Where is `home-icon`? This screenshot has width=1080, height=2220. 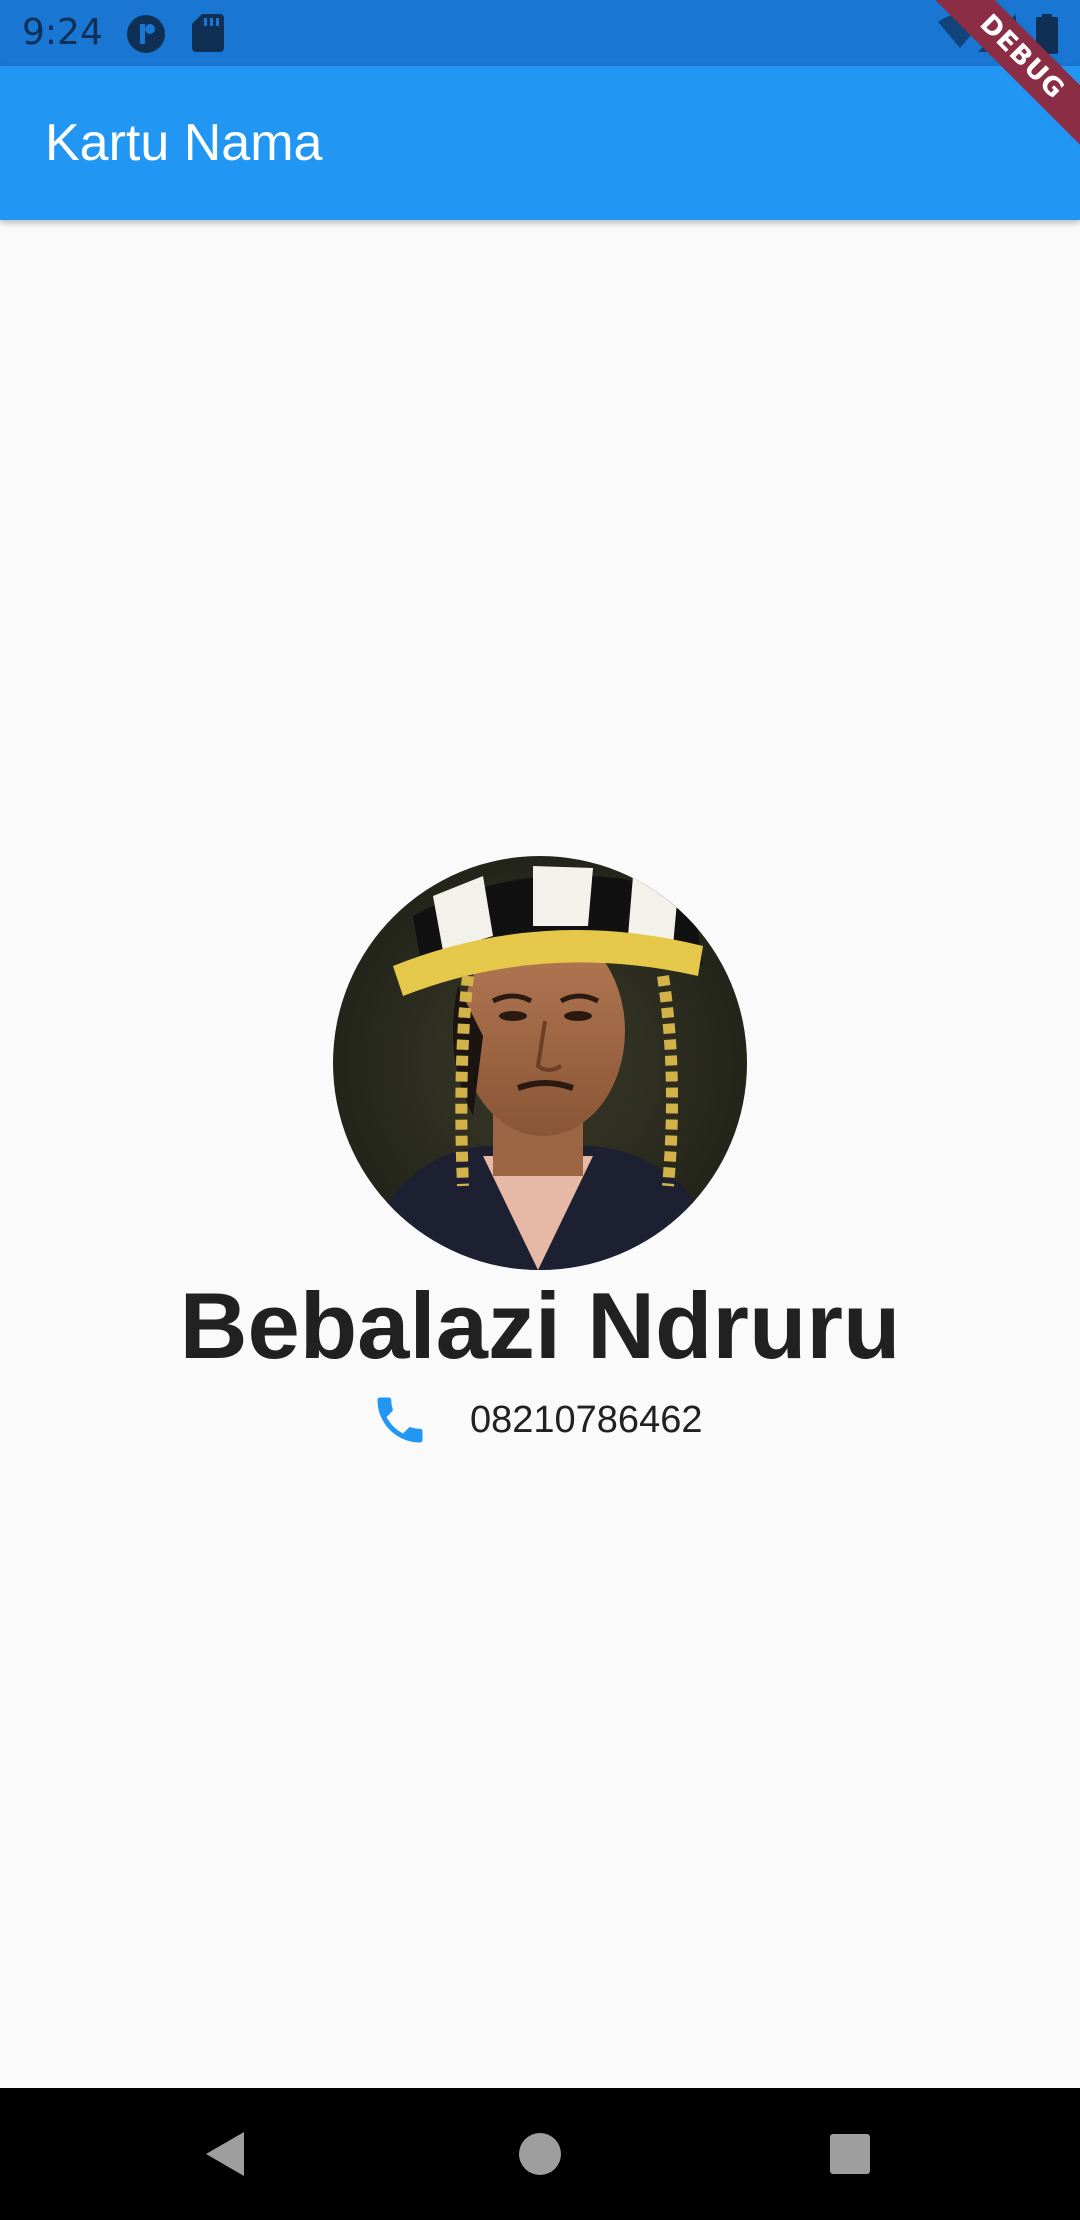
home-icon is located at coordinates (540, 2154).